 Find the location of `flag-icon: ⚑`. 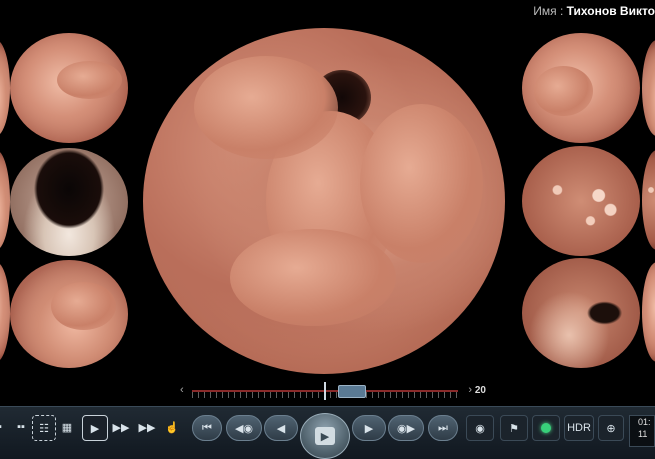

flag-icon: ⚑ is located at coordinates (514, 428).